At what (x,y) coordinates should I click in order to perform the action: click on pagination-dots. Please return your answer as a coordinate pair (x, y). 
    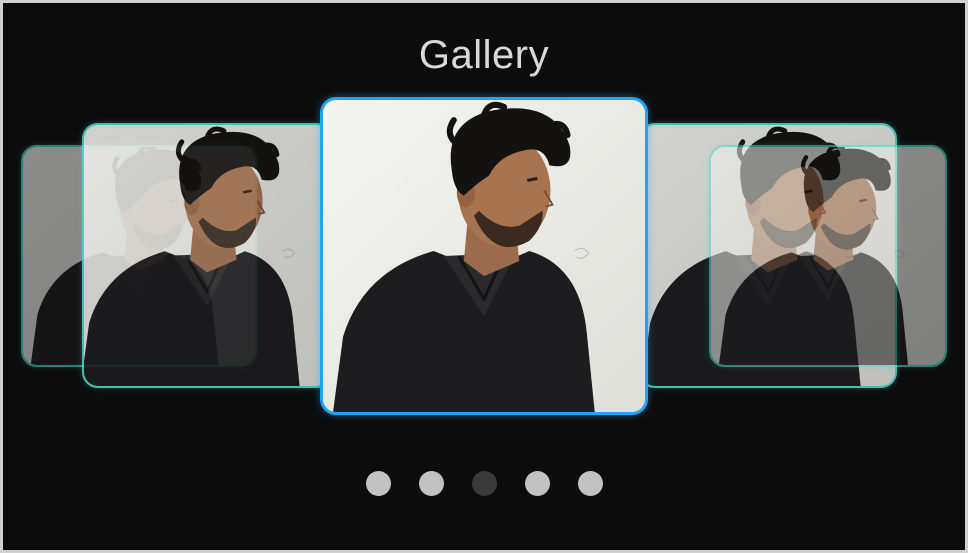
    Looking at the image, I should click on (484, 483).